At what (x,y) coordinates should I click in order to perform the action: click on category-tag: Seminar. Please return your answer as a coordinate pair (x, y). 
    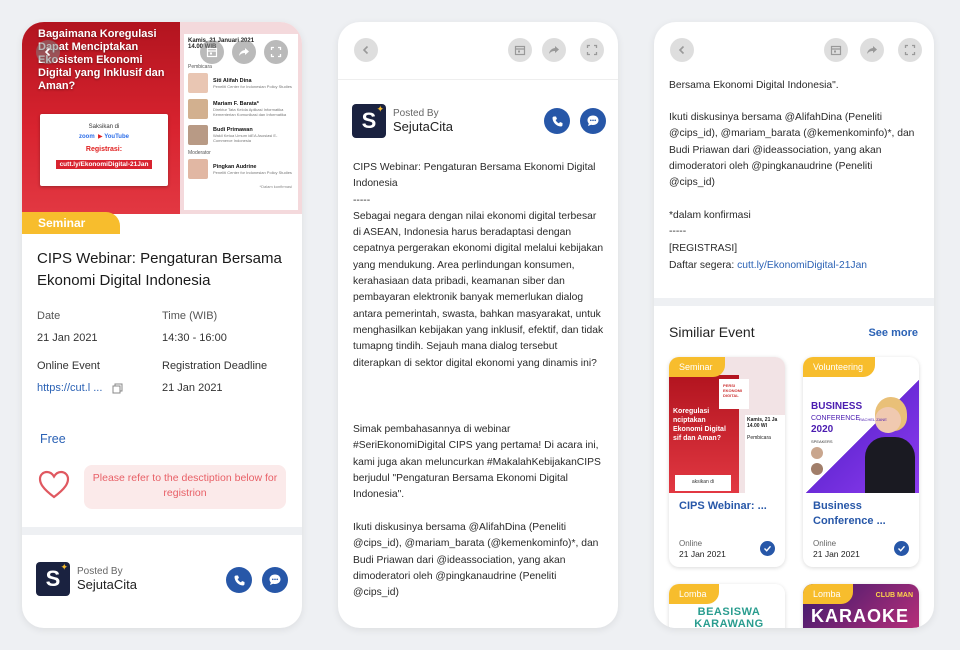
    Looking at the image, I should click on (71, 223).